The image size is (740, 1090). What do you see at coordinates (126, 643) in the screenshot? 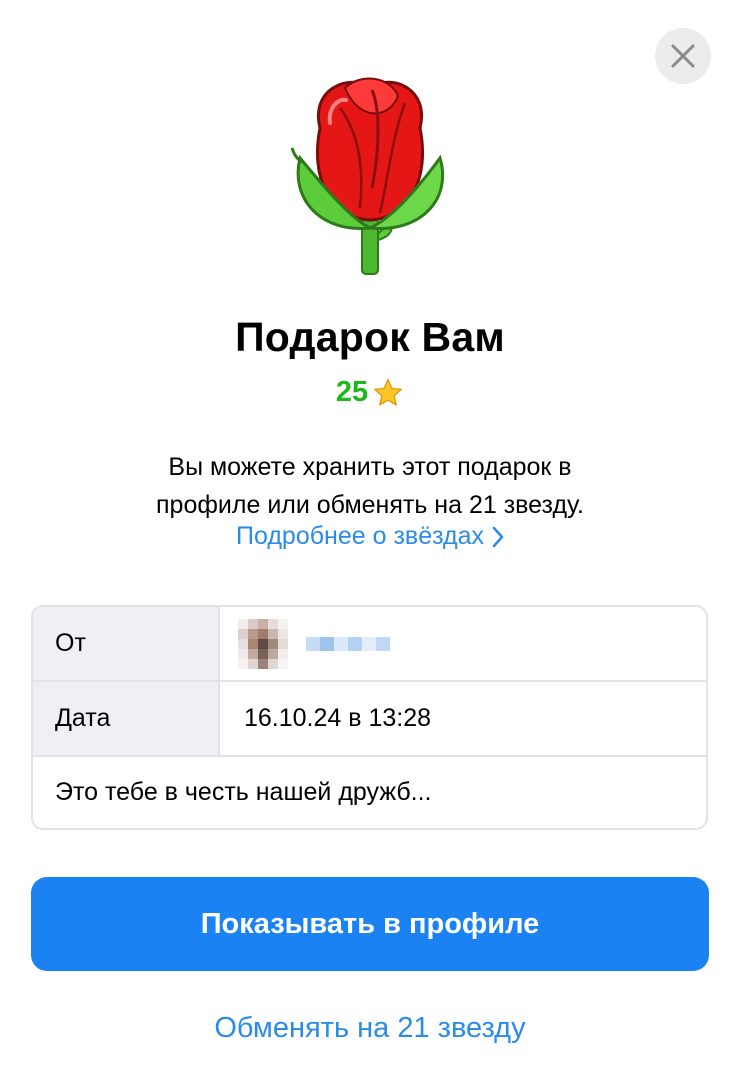
I see `from-label: От` at bounding box center [126, 643].